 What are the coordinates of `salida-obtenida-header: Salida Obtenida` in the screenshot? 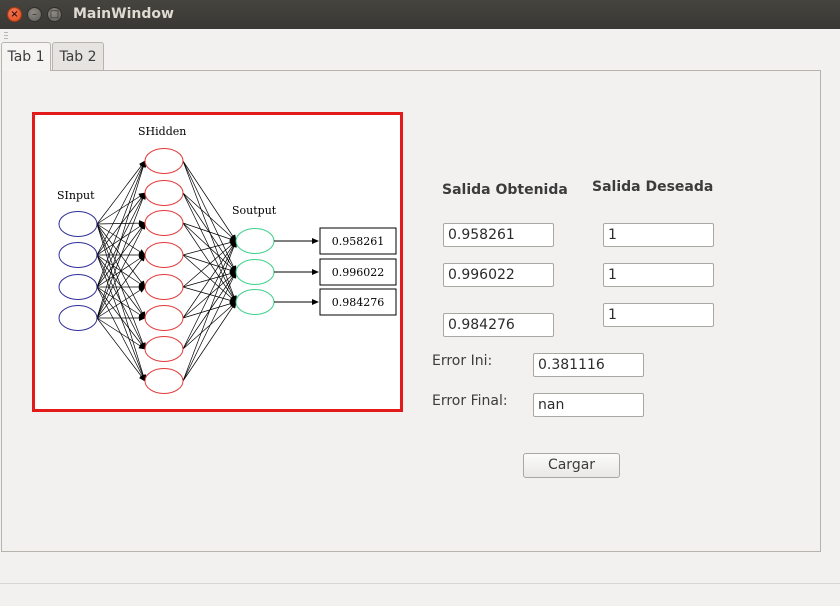 It's located at (505, 190).